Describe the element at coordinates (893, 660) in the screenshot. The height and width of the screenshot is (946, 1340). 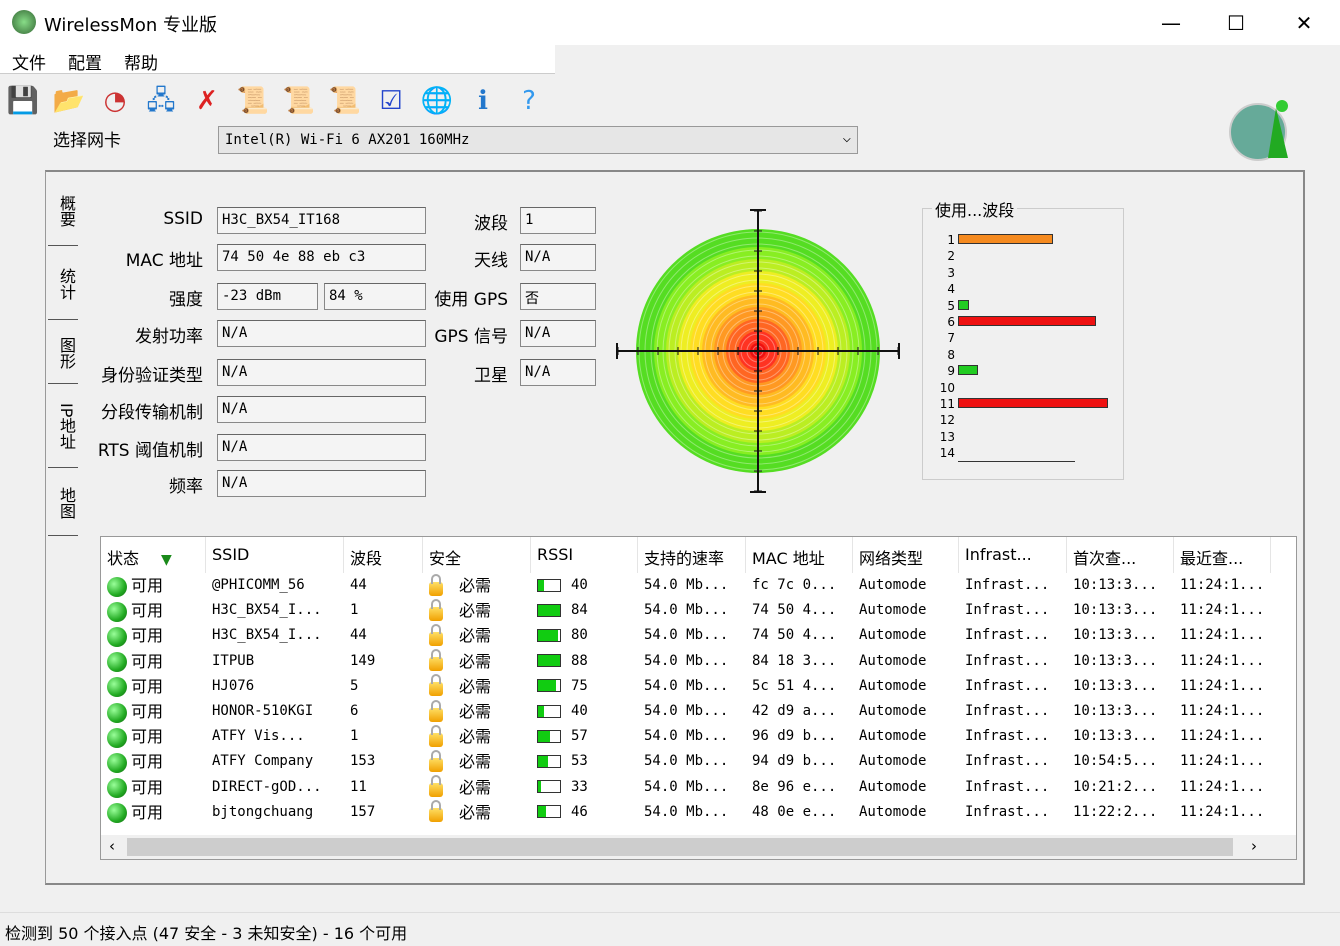
I see `cell-text: Automode` at that location.